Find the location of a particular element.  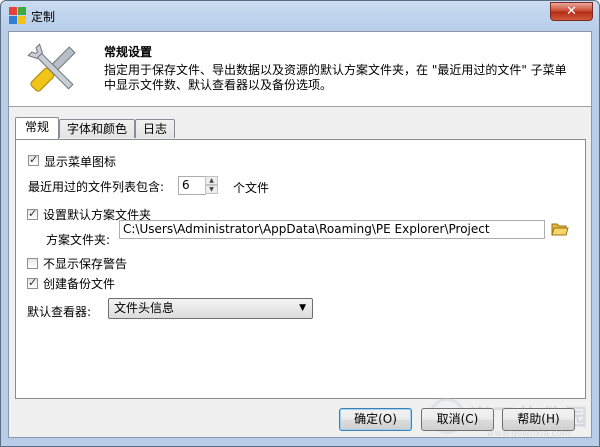

ok-button: 确定(O) is located at coordinates (375, 419).